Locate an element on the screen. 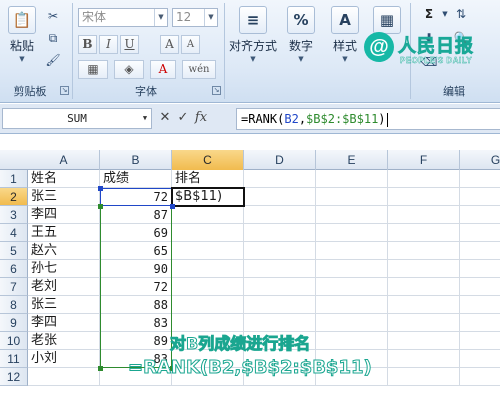  row-header: 5 is located at coordinates (14, 251).